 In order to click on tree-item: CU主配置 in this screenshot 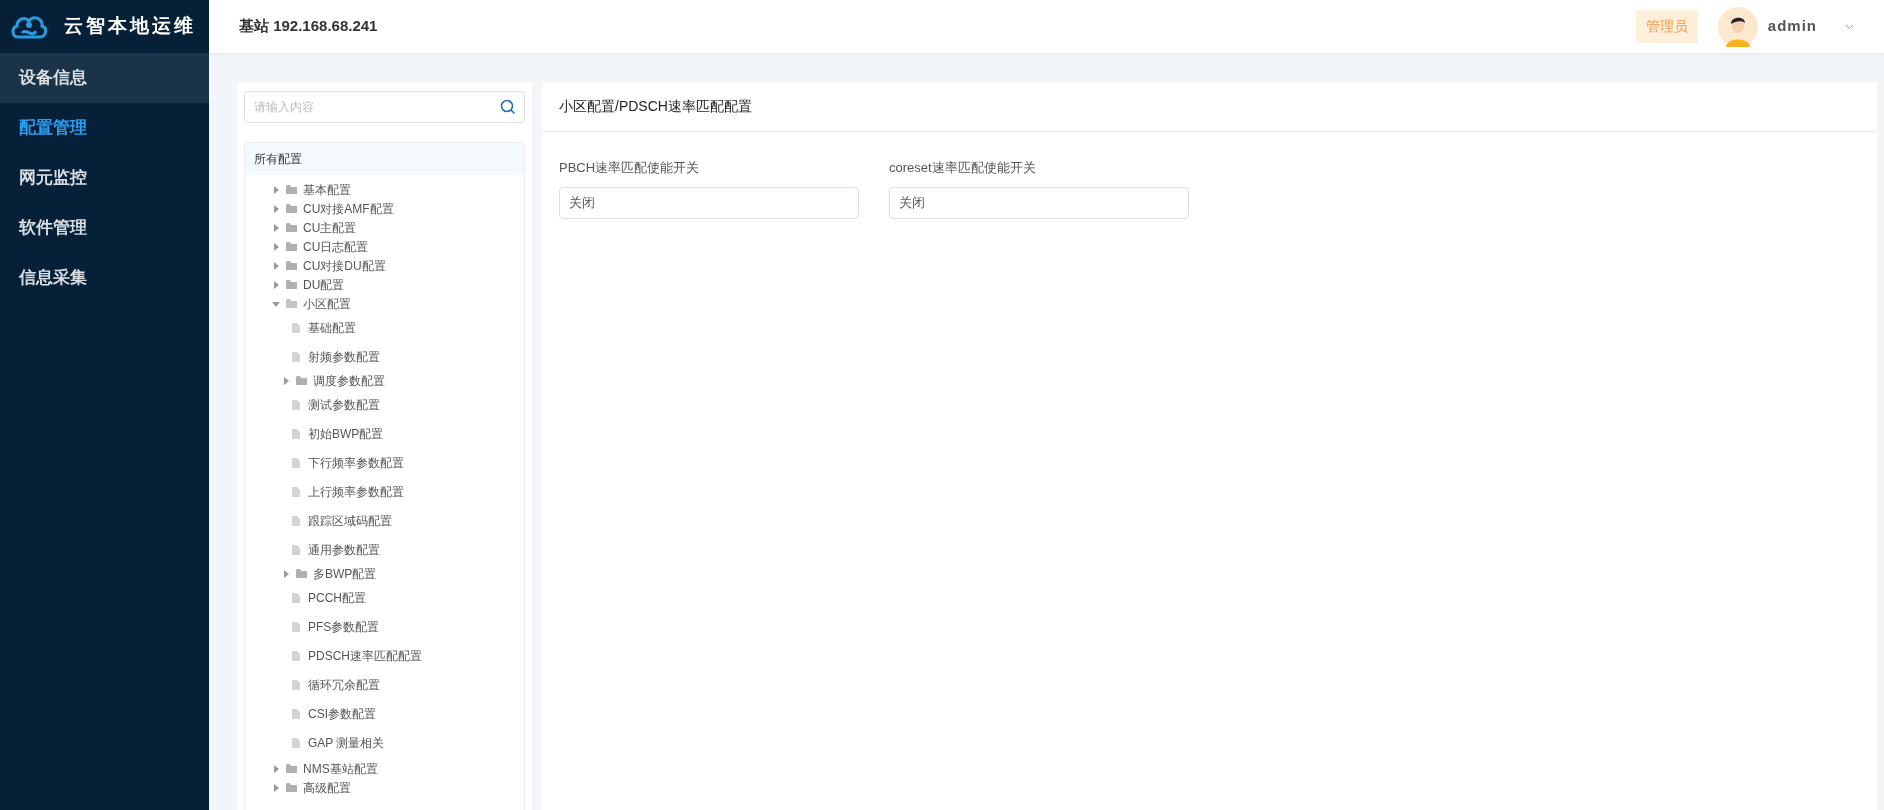, I will do `click(330, 227)`.